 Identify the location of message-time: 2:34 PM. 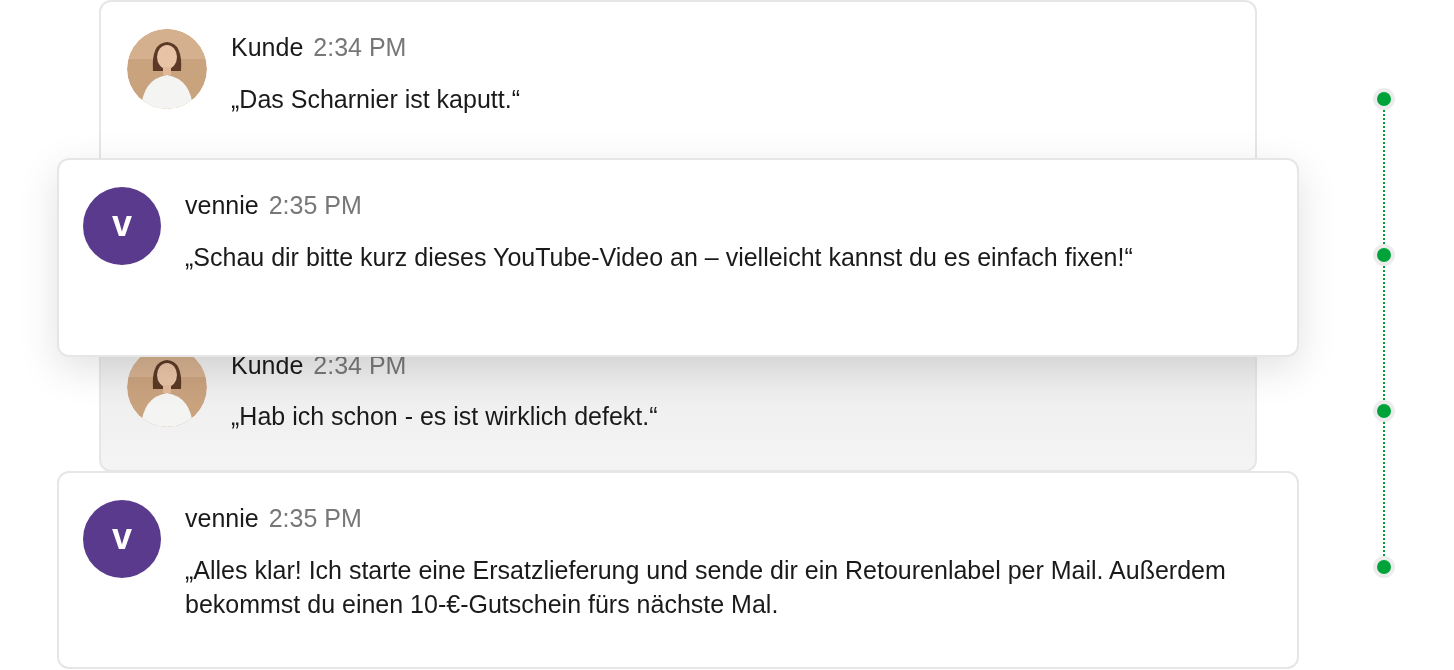
(360, 47).